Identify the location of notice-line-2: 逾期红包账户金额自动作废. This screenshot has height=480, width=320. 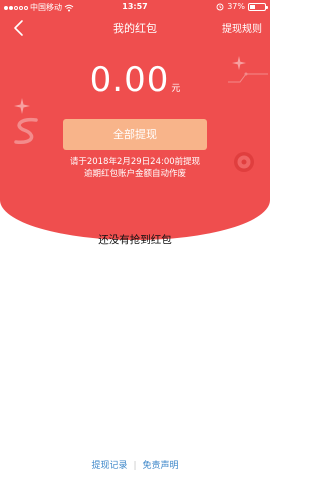
(134, 174).